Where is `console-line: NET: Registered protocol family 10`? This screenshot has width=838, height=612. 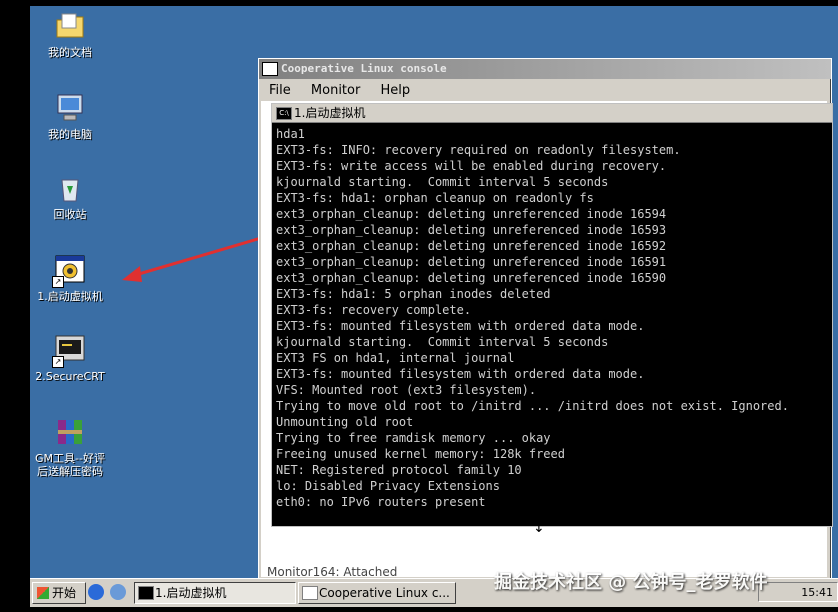
console-line: NET: Registered protocol family 10 is located at coordinates (399, 470).